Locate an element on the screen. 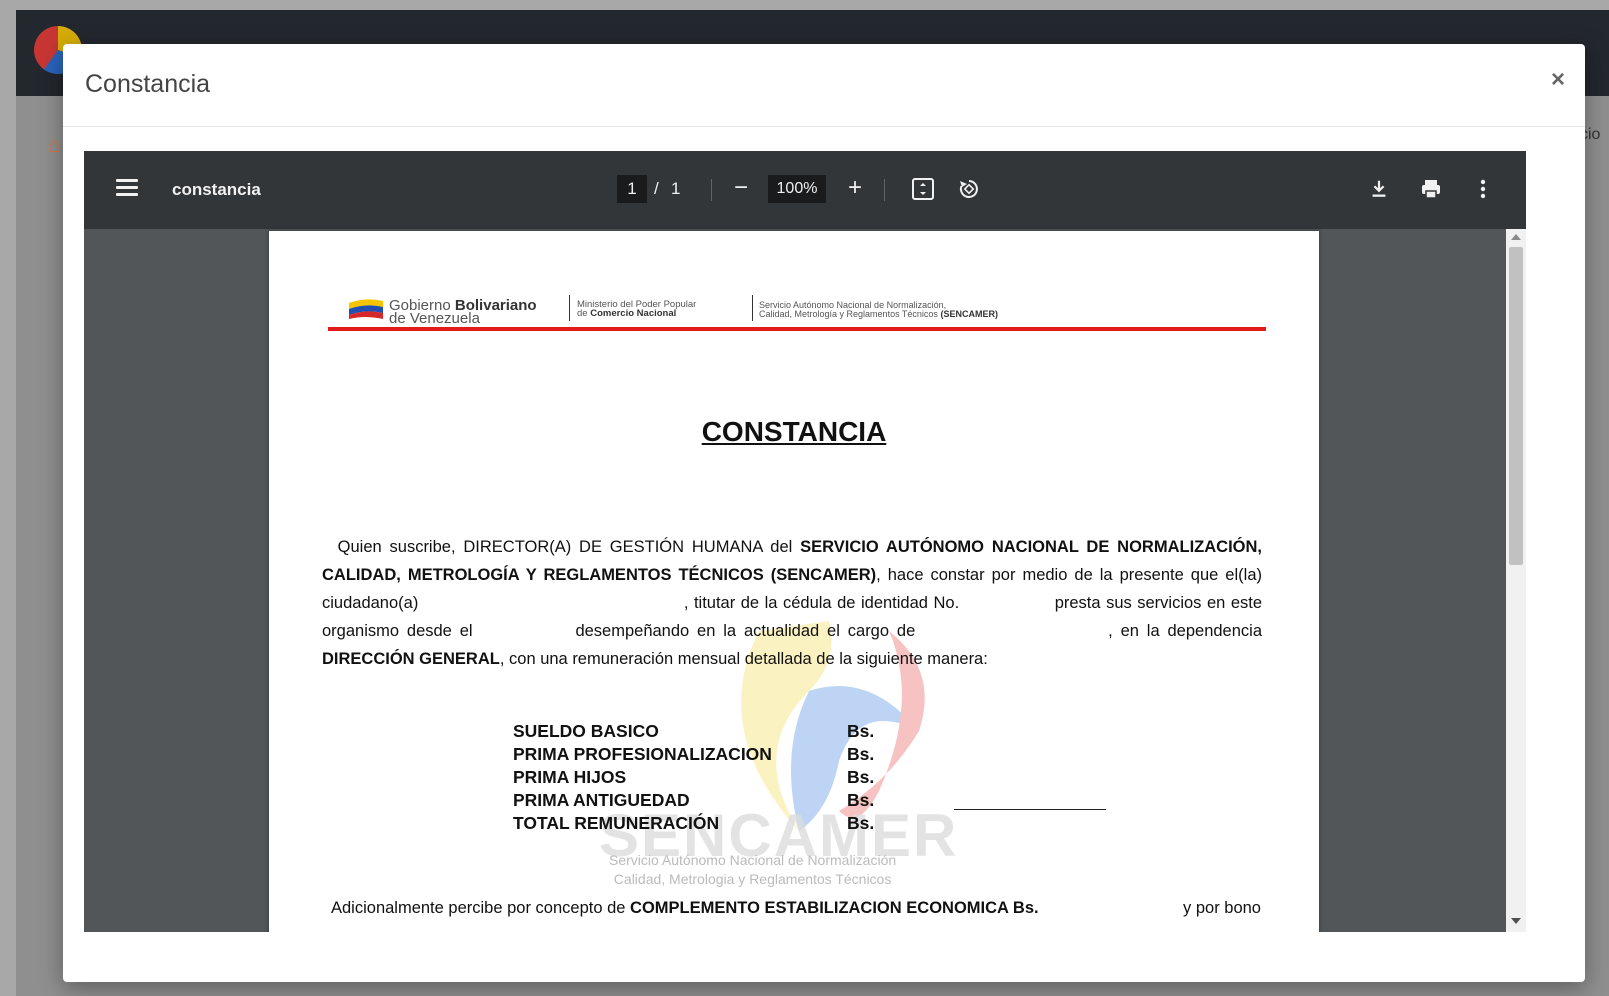 The height and width of the screenshot is (996, 1609). salary-row: TOTAL REMUNERACIÓN Bs. is located at coordinates (694, 823).